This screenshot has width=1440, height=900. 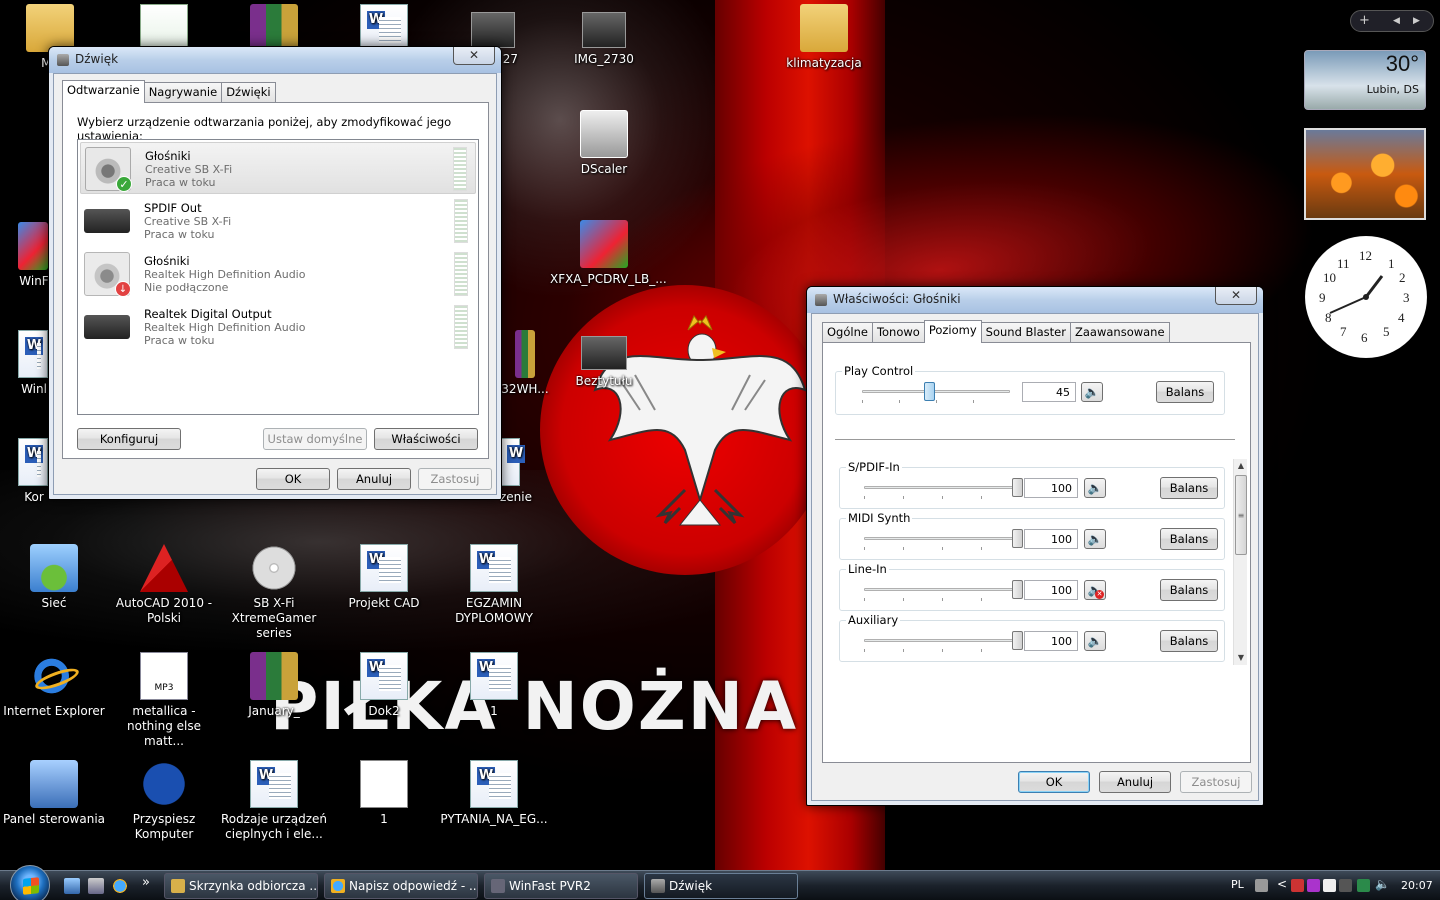 What do you see at coordinates (1416, 21) in the screenshot?
I see `gadget-next-button: ▶` at bounding box center [1416, 21].